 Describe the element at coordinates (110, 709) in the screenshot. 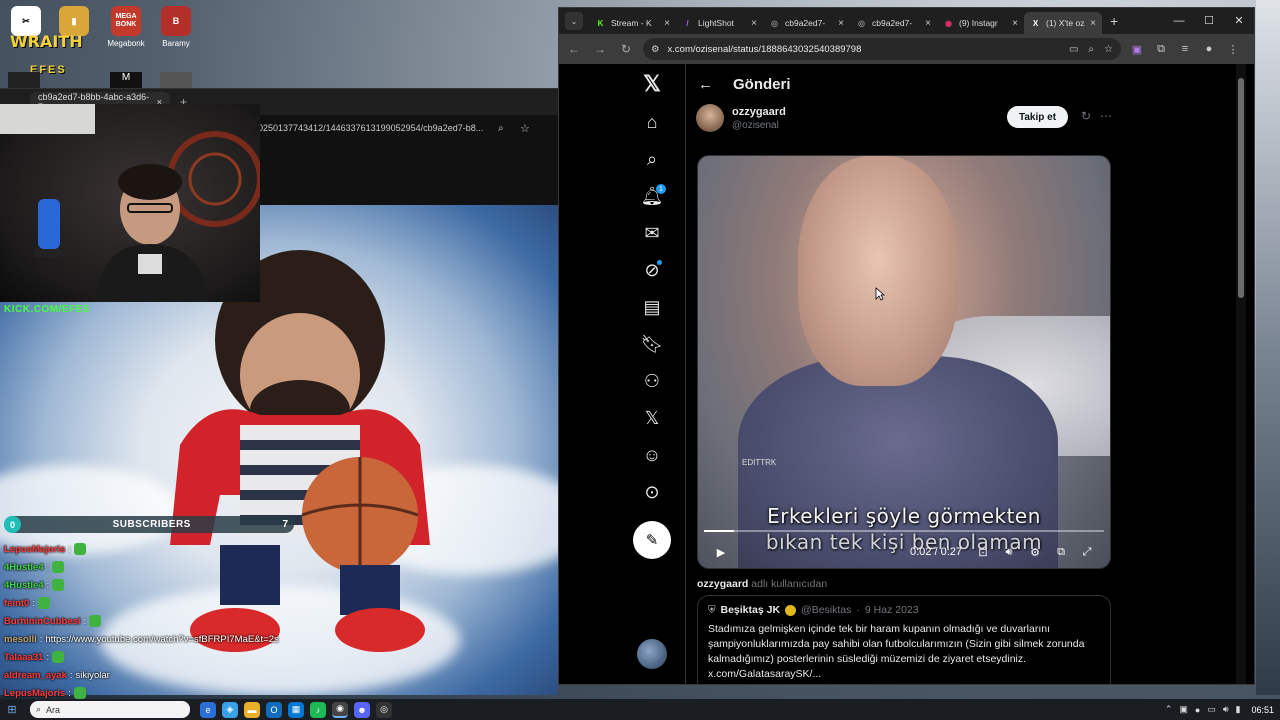

I see `taskbar-search: ⌕ Ara` at that location.